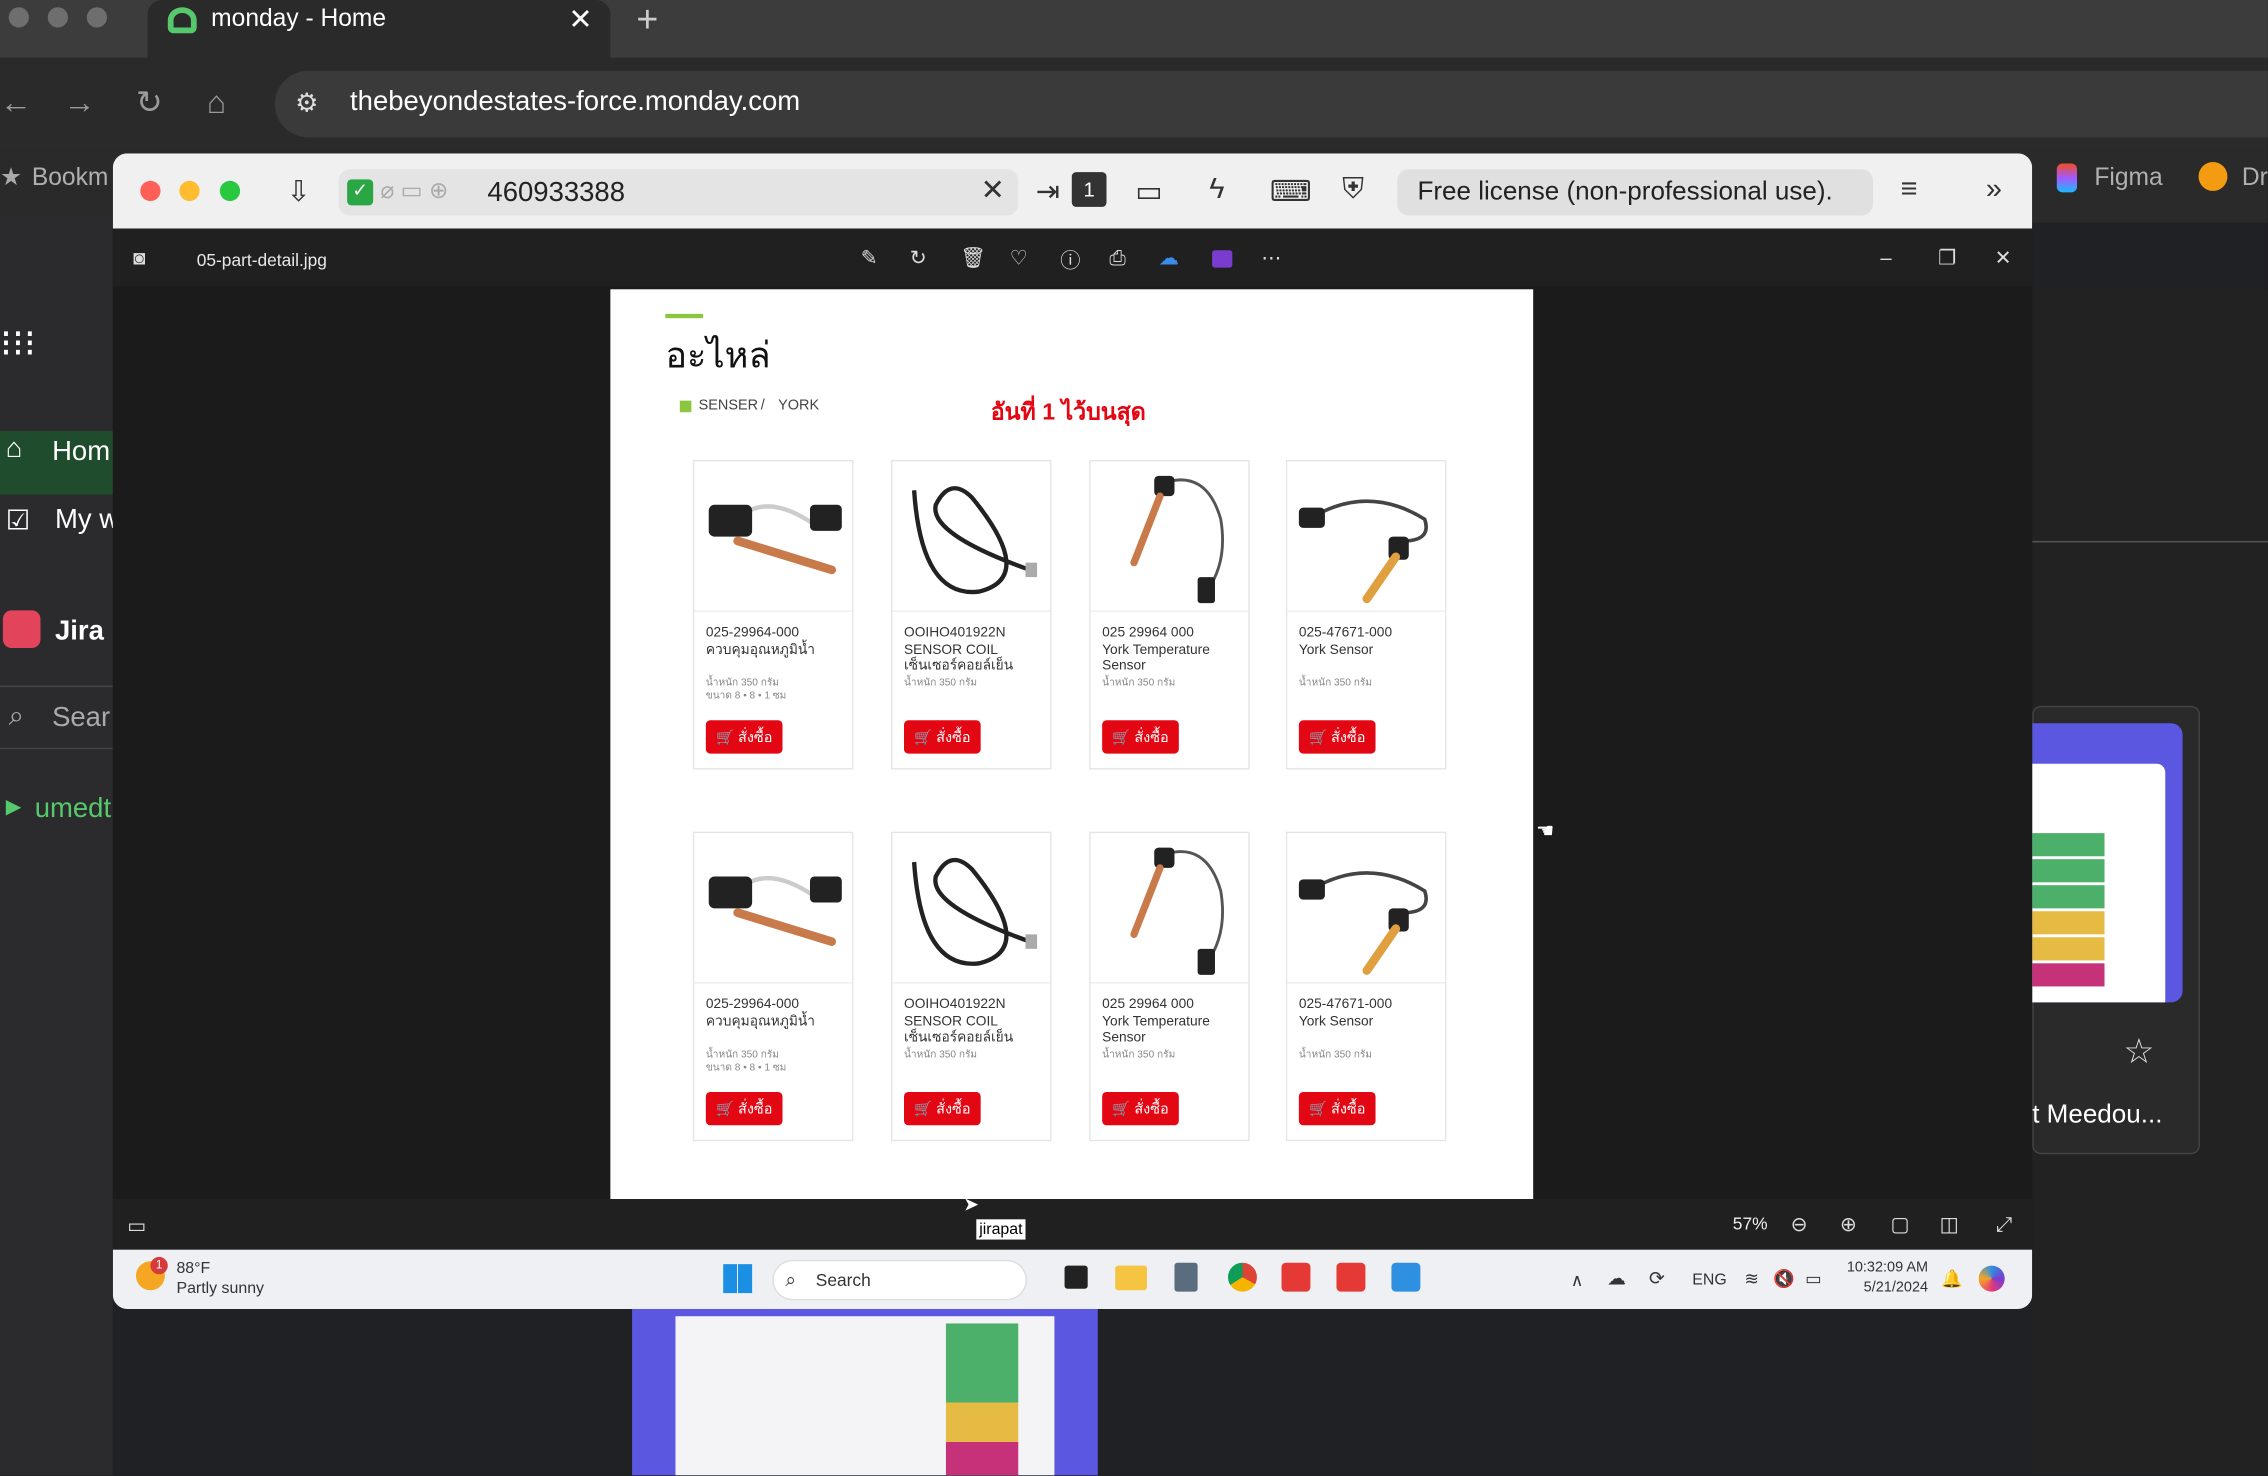 This screenshot has width=2268, height=1476. What do you see at coordinates (18, 343) in the screenshot?
I see `apps-grid-icon: ⁝⁝⁝` at bounding box center [18, 343].